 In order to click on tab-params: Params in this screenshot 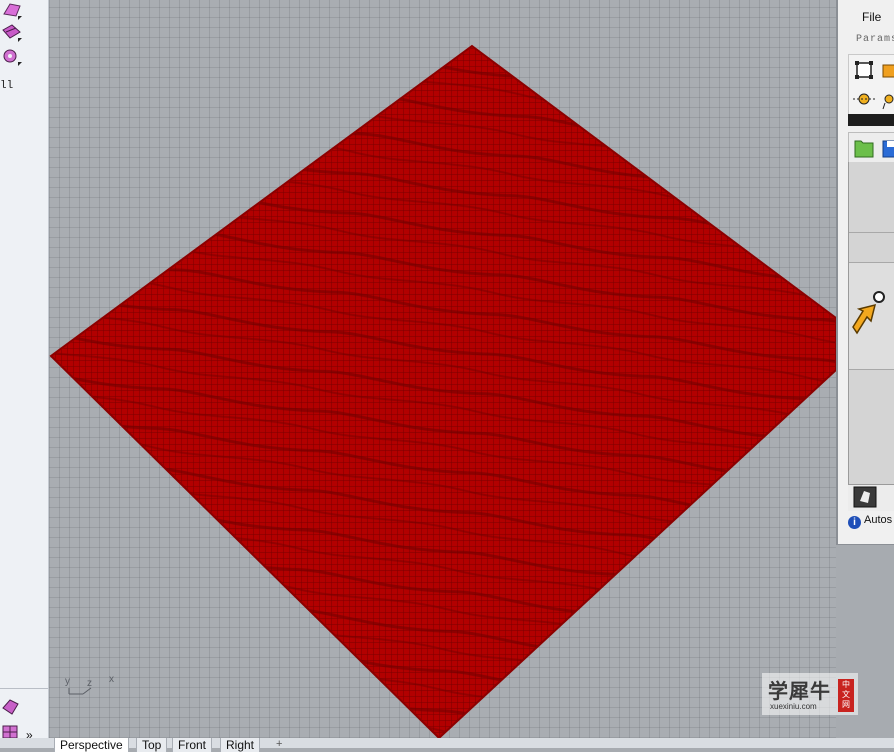, I will do `click(875, 39)`.